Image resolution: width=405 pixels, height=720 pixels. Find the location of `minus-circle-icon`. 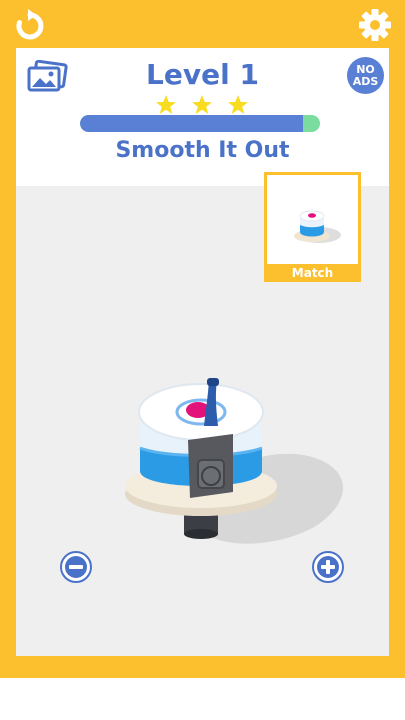

minus-circle-icon is located at coordinates (76, 567).